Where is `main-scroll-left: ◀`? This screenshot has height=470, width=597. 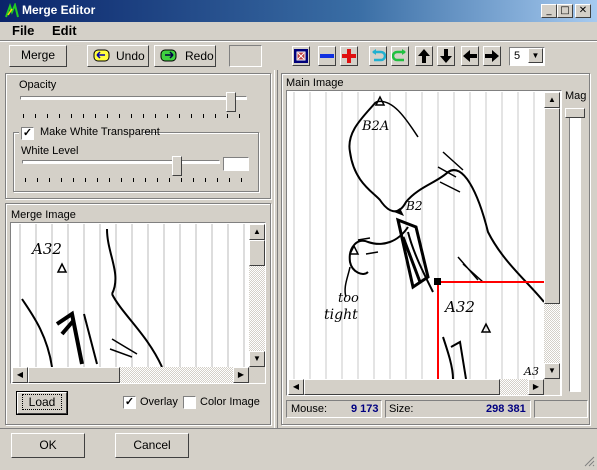 main-scroll-left: ◀ is located at coordinates (296, 387).